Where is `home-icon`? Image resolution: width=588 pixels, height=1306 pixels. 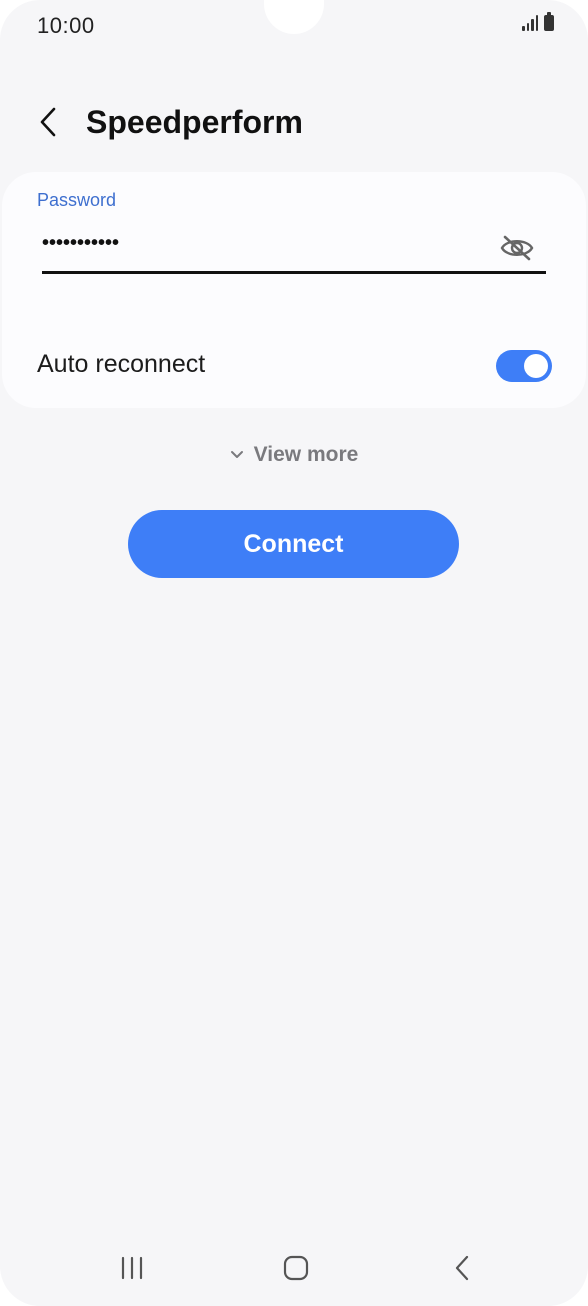 home-icon is located at coordinates (296, 1268).